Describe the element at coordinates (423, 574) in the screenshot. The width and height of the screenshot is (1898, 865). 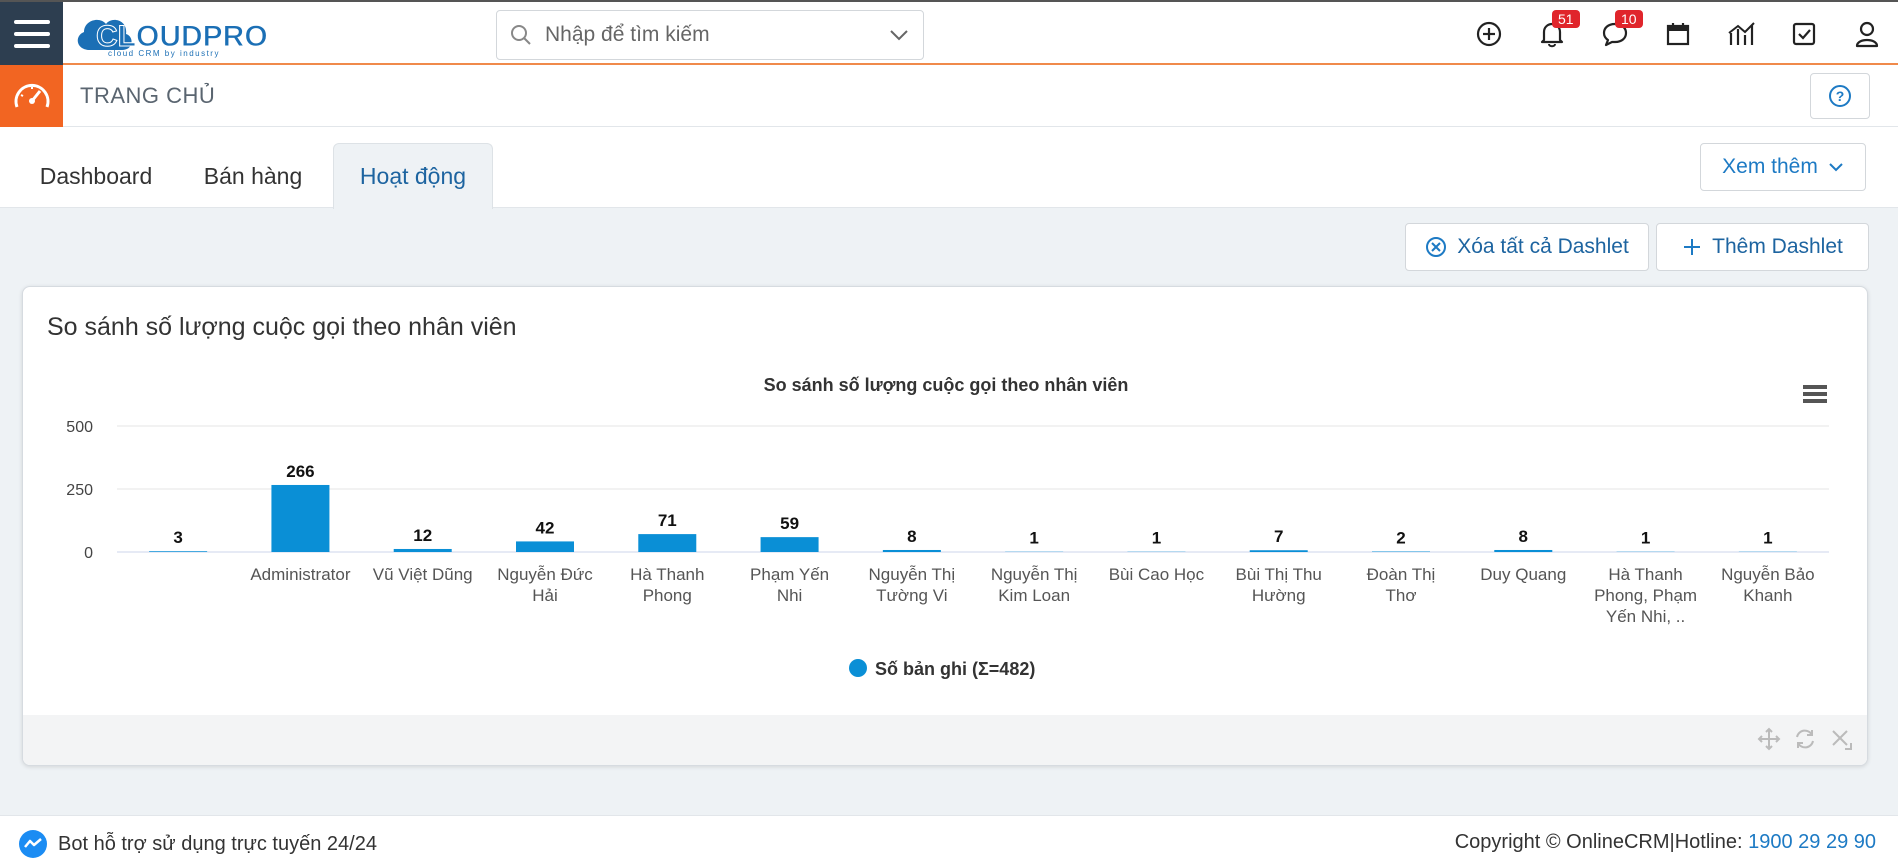
I see `x-tick-label: Vũ Việt Dũng` at that location.